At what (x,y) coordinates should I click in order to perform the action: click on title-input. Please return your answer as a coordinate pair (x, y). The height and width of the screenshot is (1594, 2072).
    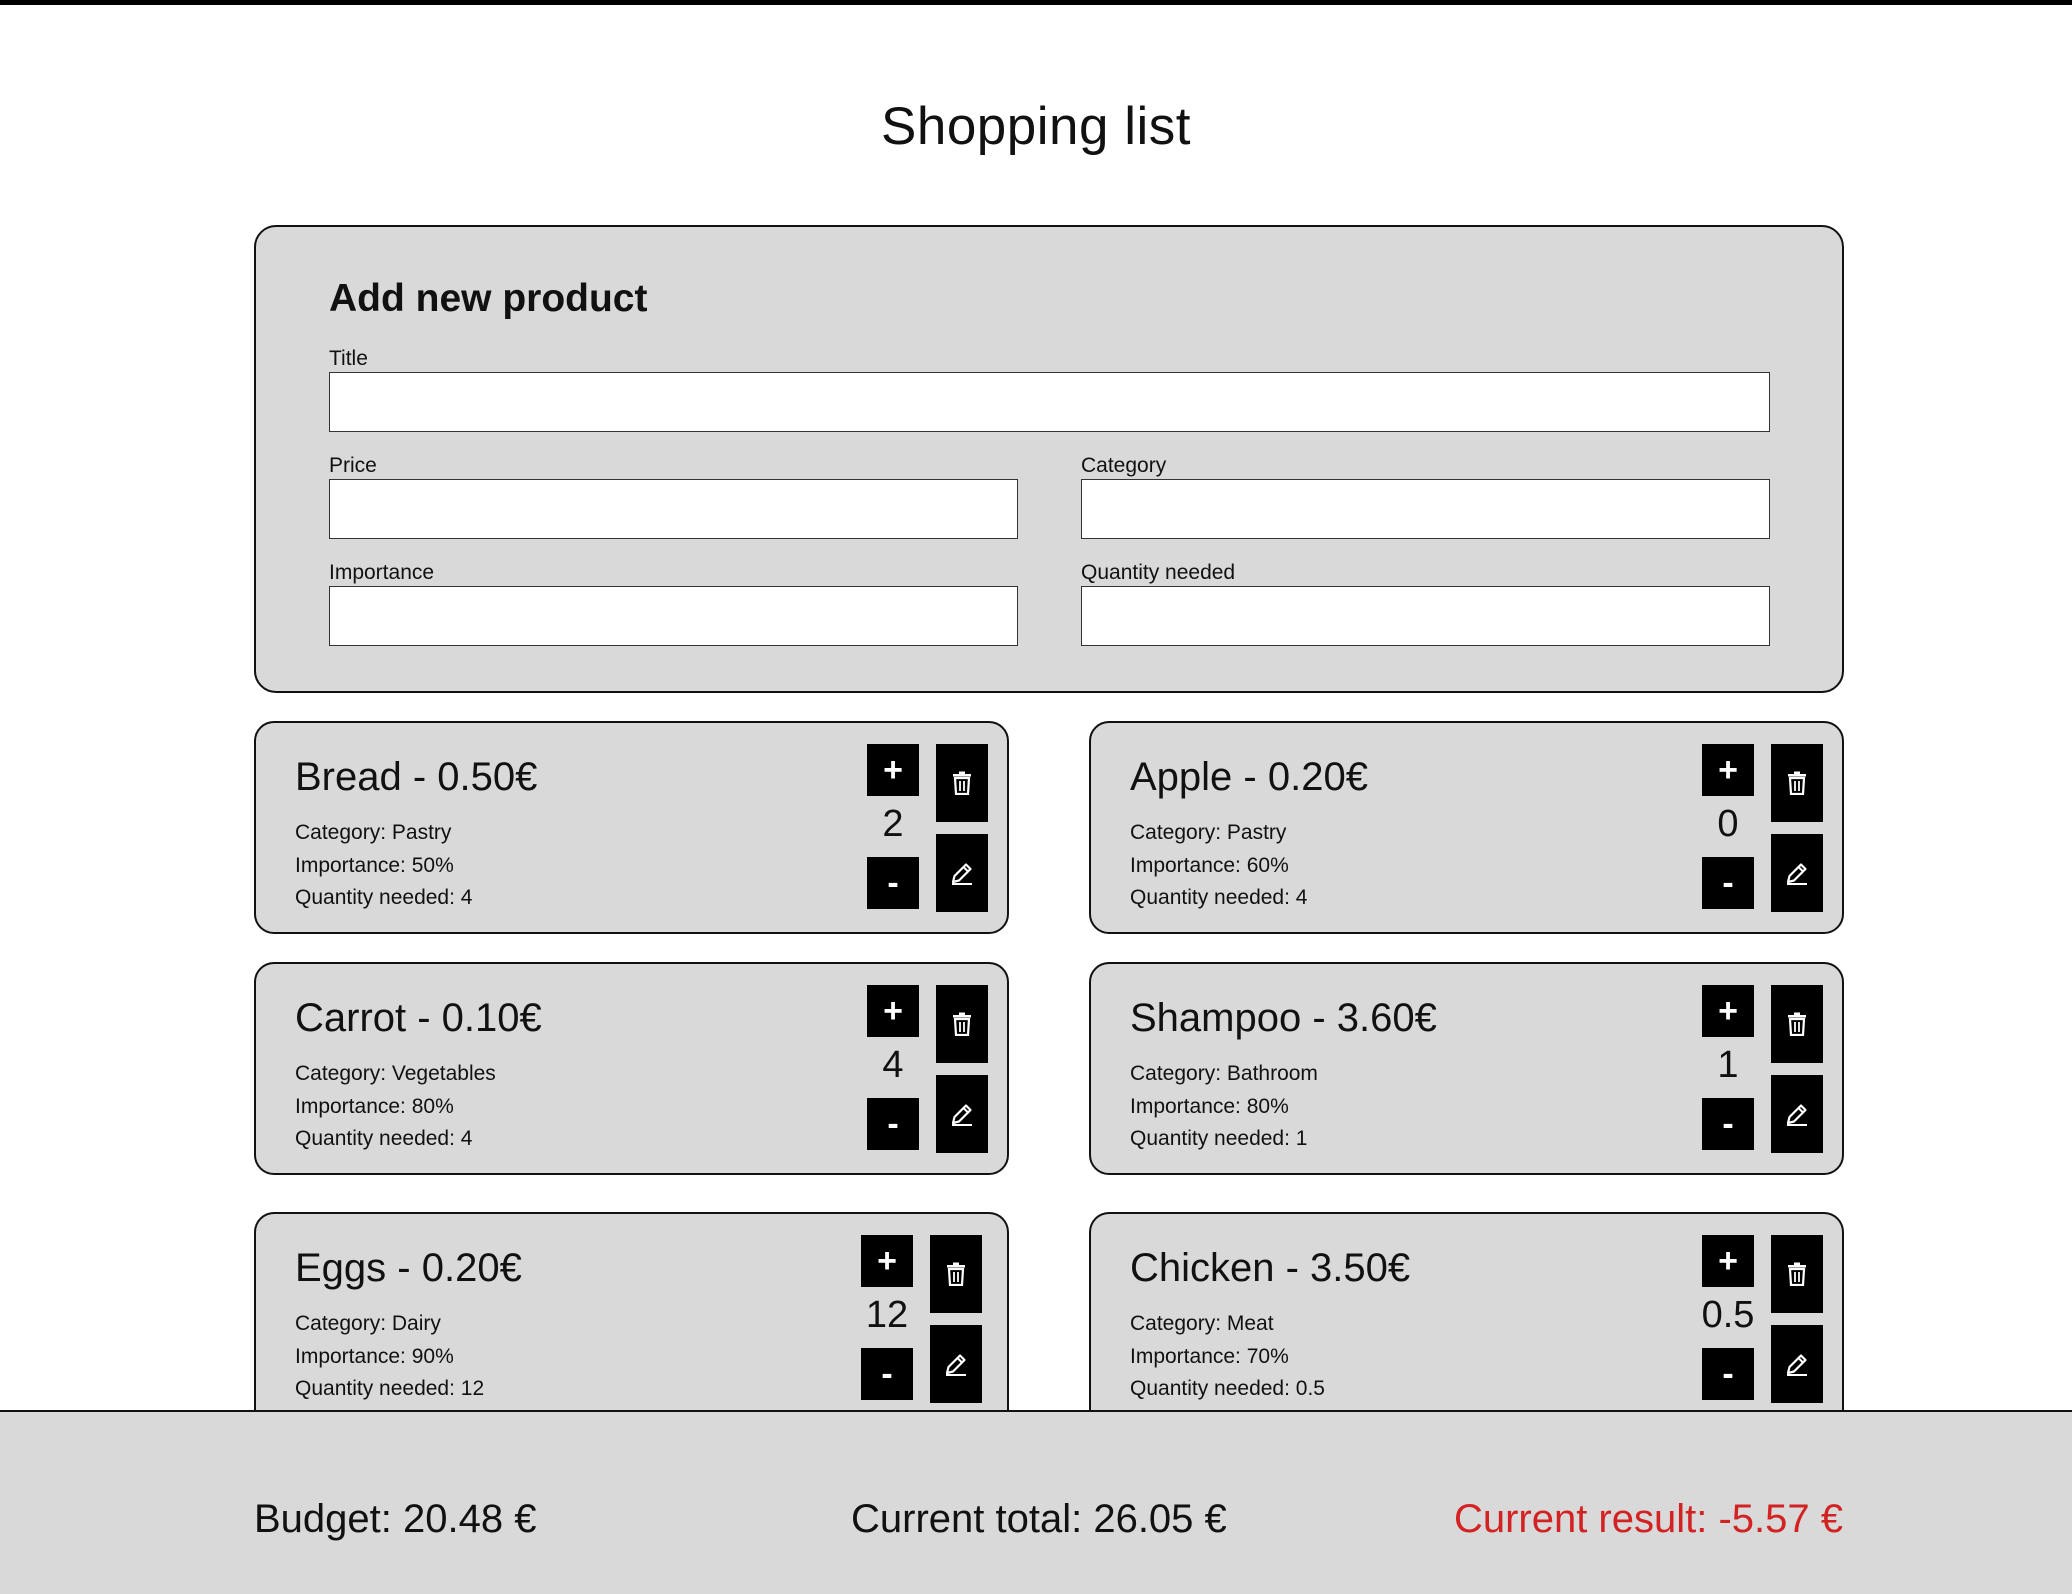
    Looking at the image, I should click on (1049, 402).